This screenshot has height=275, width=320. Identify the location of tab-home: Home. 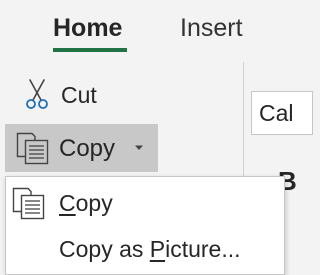
(87, 28).